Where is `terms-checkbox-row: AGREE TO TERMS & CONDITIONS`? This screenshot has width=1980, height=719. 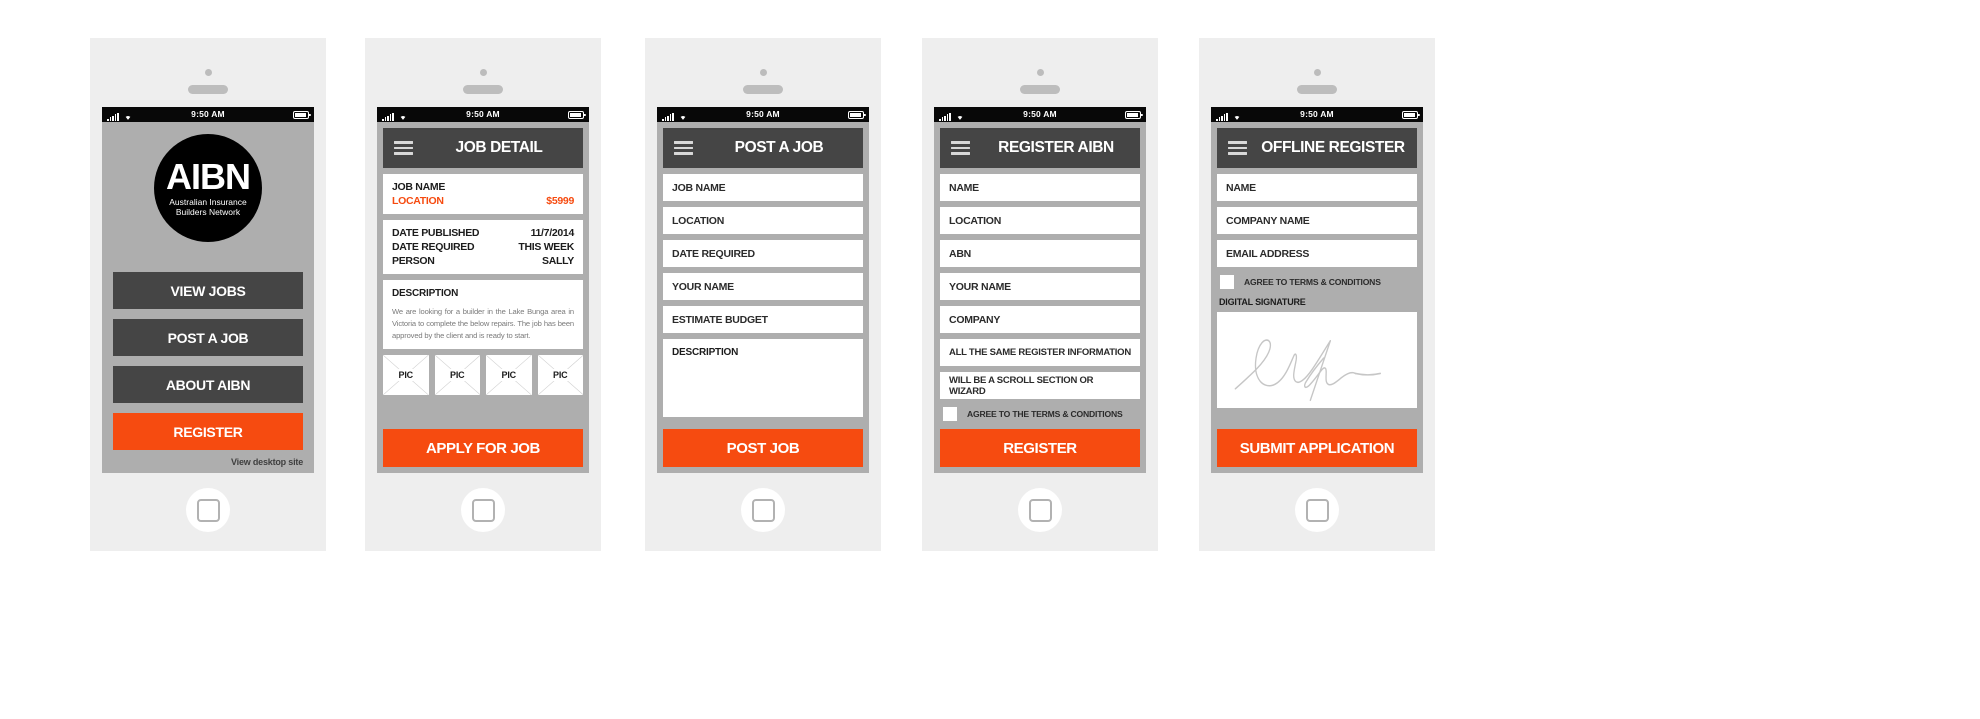
terms-checkbox-row: AGREE TO TERMS & CONDITIONS is located at coordinates (1317, 282).